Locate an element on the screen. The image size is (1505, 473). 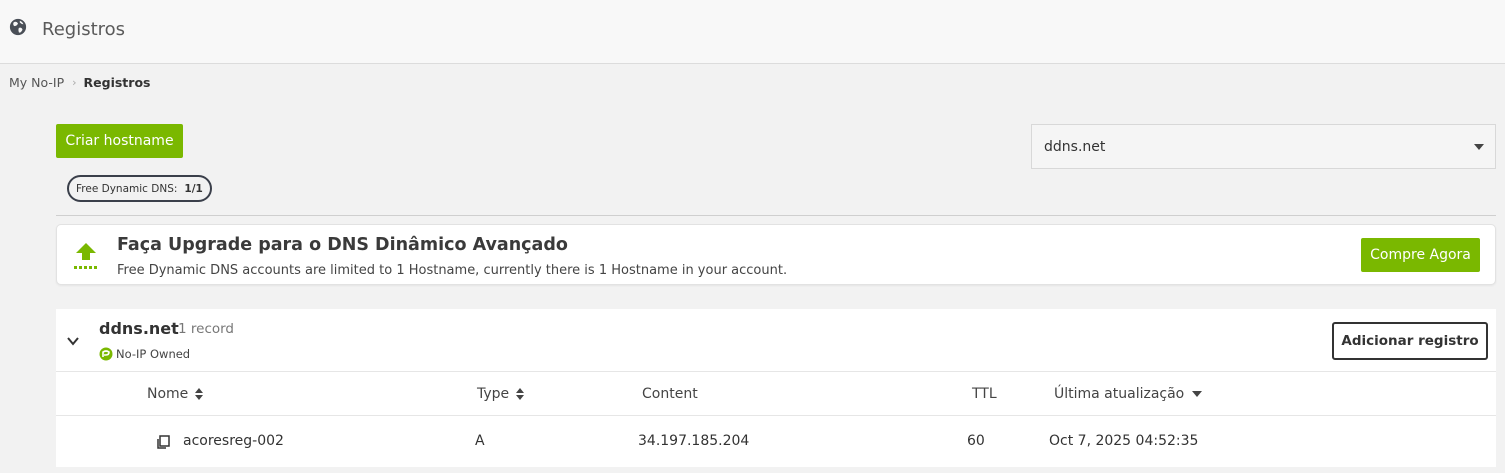
breadcrumb-current: Registros is located at coordinates (117, 82).